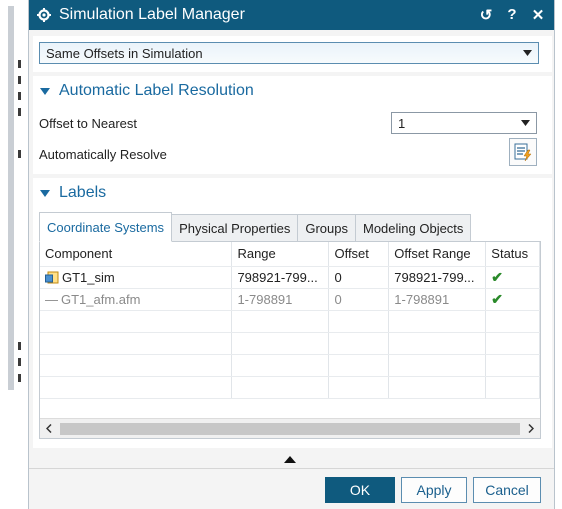  I want to click on collapse-up-icon, so click(290, 460).